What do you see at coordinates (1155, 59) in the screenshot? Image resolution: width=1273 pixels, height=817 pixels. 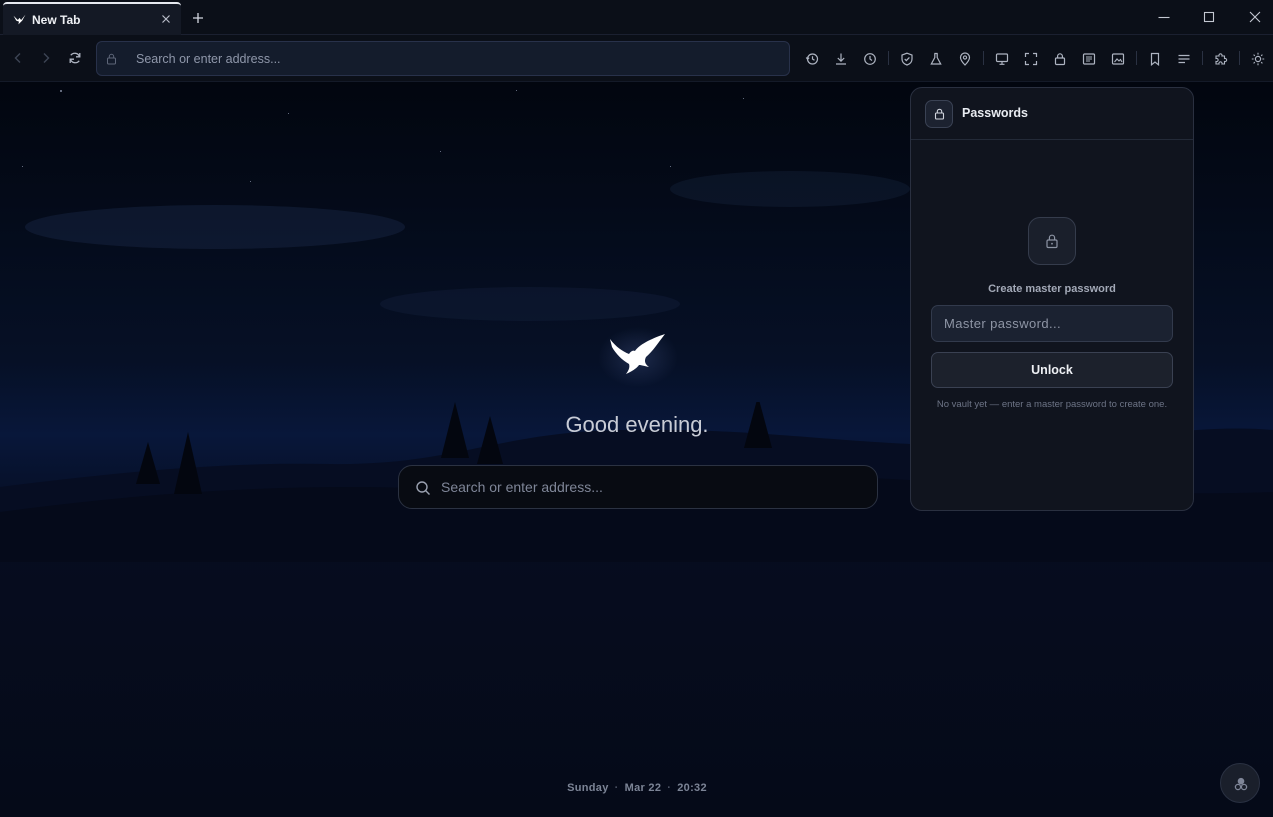 I see `bookmark-icon` at bounding box center [1155, 59].